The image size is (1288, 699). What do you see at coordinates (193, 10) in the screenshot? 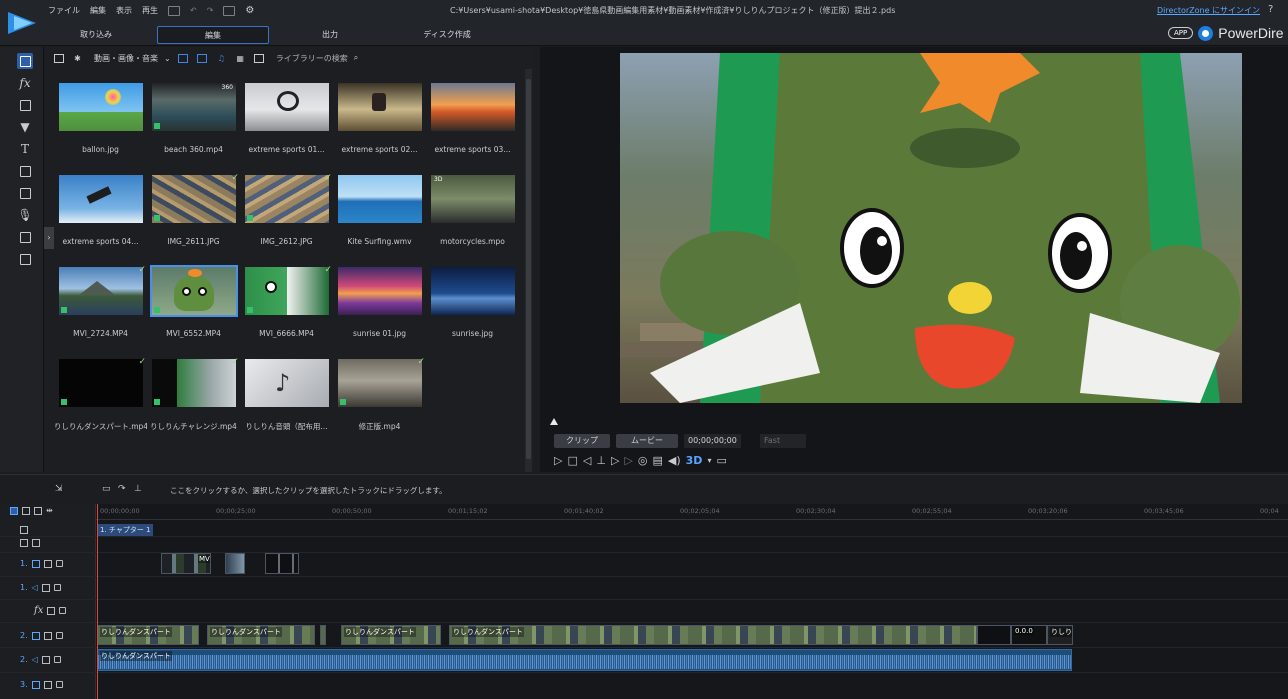
I see `undo-icon: ↶` at bounding box center [193, 10].